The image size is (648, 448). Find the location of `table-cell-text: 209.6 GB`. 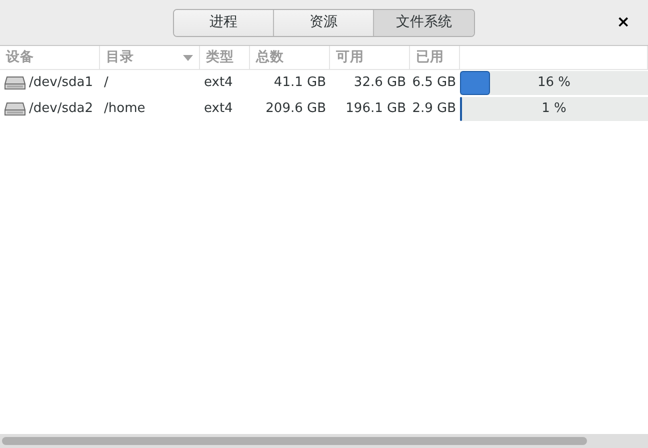

table-cell-text: 209.6 GB is located at coordinates (295, 109).